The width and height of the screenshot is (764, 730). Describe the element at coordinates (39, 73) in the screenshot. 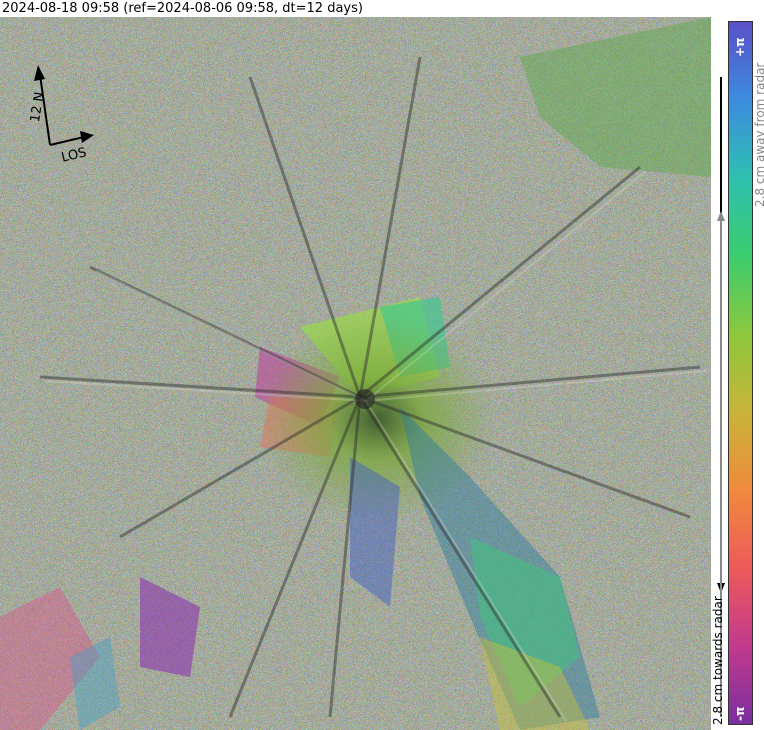

I see `north-arrow-icon` at that location.